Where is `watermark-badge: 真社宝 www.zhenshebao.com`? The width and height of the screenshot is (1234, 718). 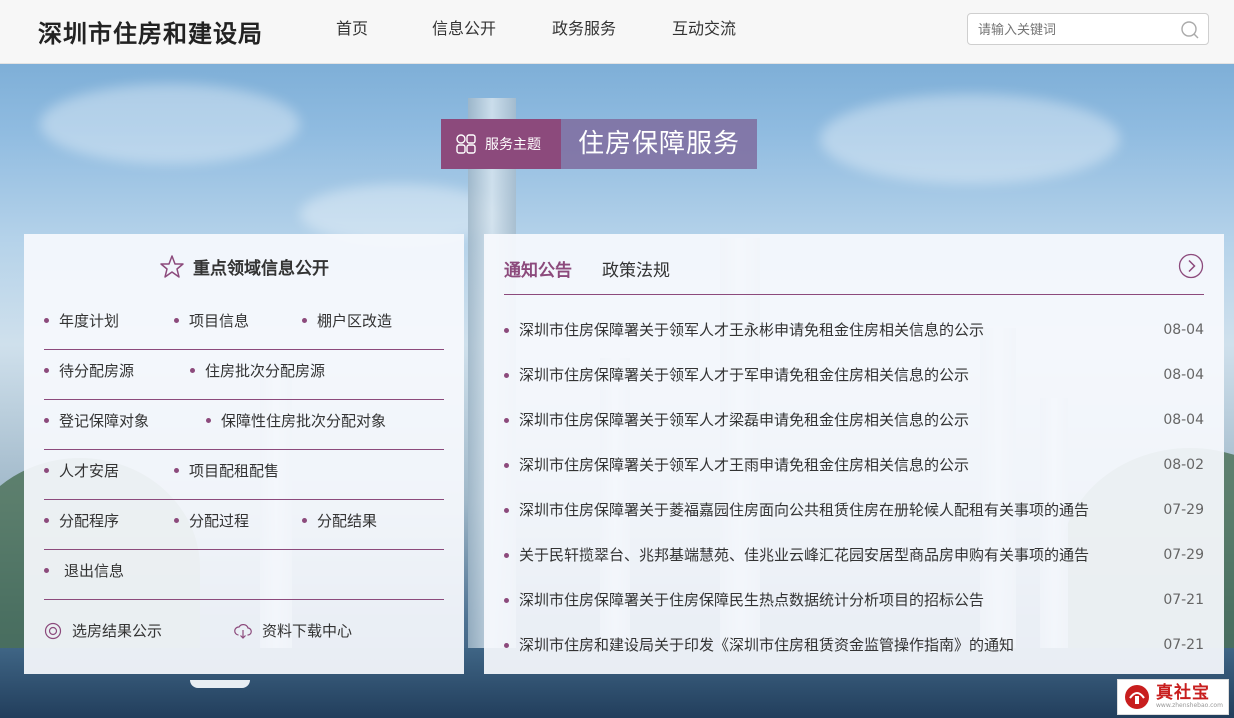 watermark-badge: 真社宝 www.zhenshebao.com is located at coordinates (1173, 697).